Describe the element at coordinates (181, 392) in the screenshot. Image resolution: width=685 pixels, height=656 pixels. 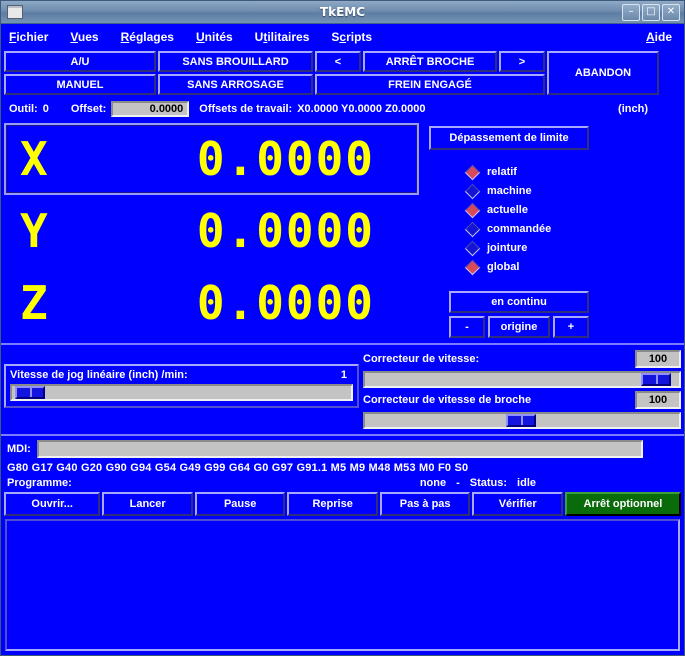
I see `jog-speed-slider` at that location.